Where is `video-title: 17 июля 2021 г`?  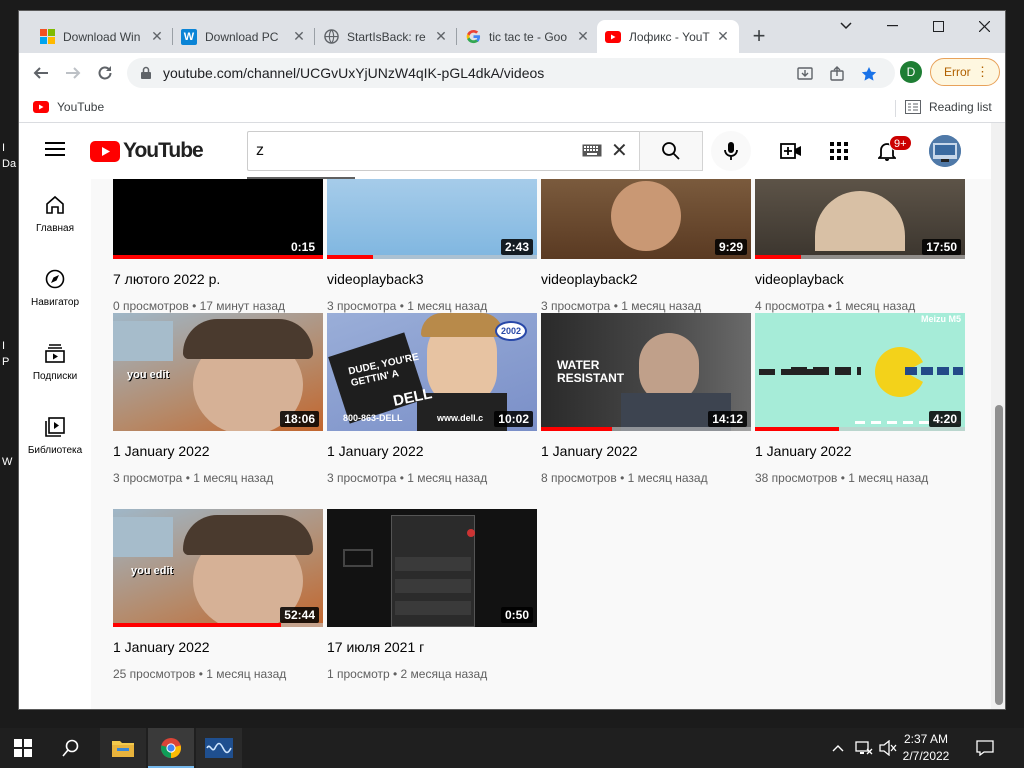 video-title: 17 июля 2021 г is located at coordinates (432, 647).